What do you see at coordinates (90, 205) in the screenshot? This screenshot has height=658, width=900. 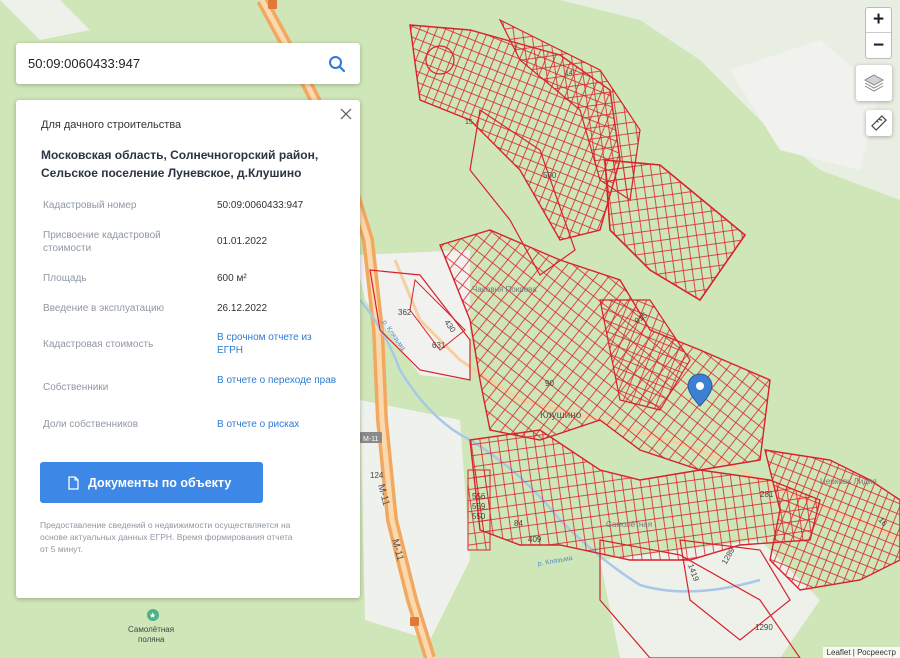 I see `prop-label: Кадастровый номер` at bounding box center [90, 205].